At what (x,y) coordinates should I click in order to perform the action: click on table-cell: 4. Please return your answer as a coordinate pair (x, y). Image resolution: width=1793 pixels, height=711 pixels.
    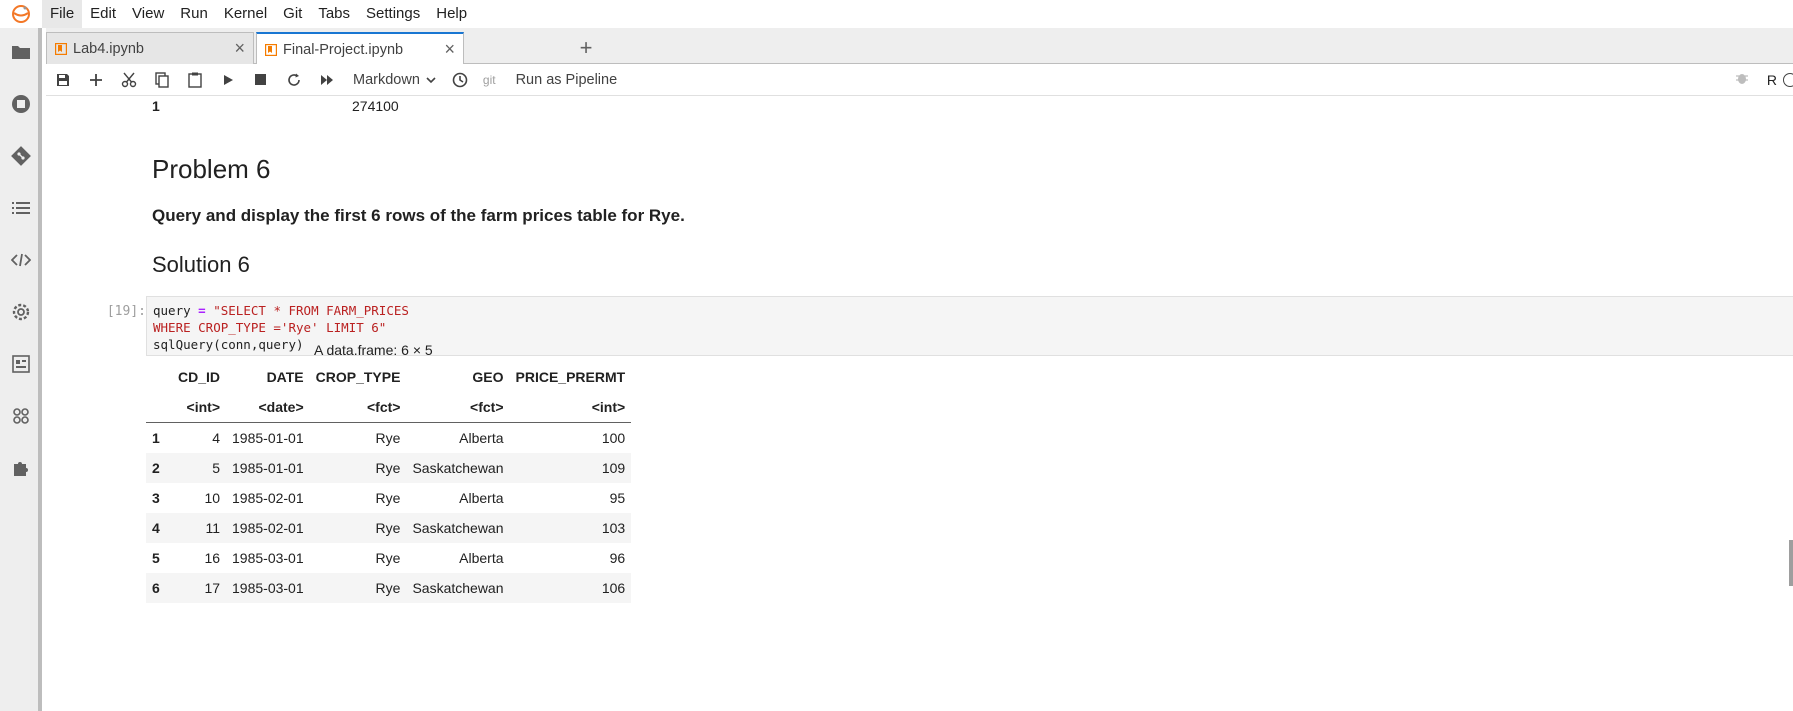
    Looking at the image, I should click on (216, 438).